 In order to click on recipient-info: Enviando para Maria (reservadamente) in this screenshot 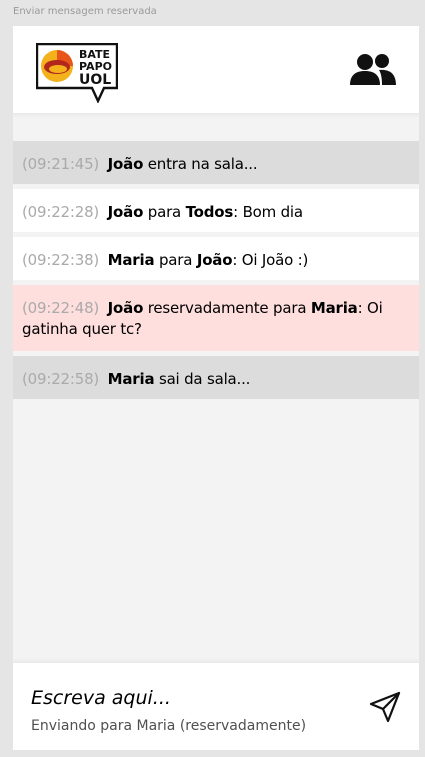, I will do `click(169, 726)`.